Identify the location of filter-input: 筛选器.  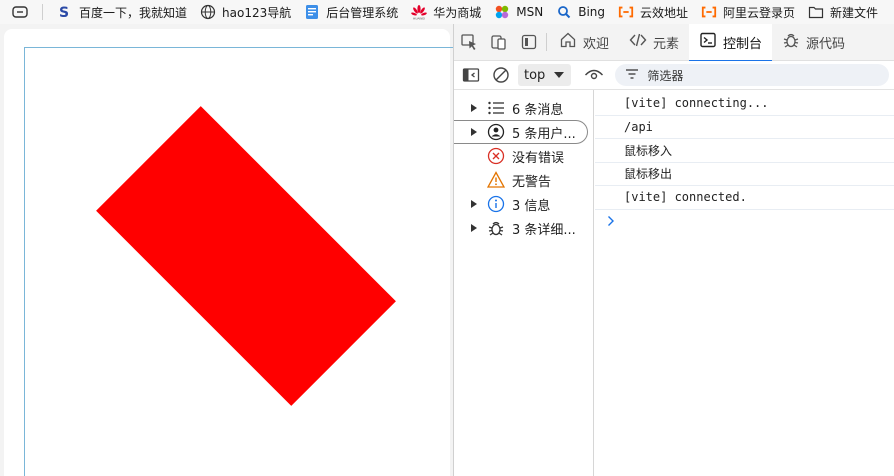
(752, 75).